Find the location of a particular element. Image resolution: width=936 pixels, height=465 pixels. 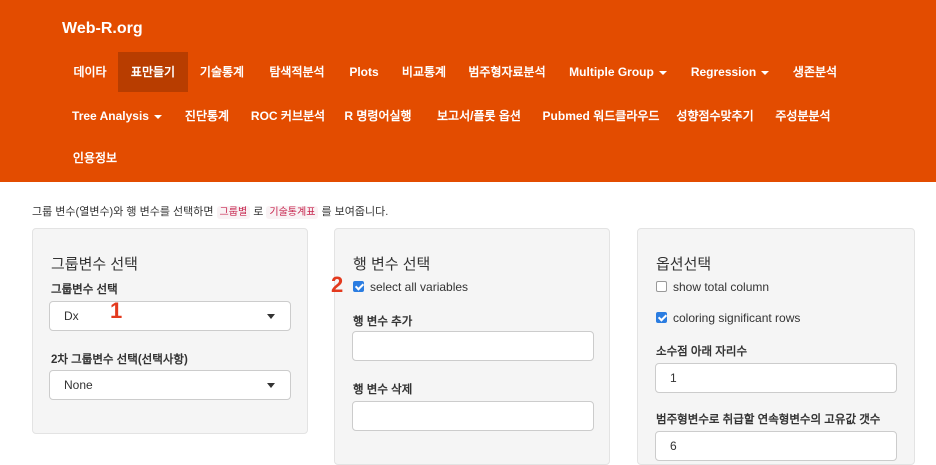

nav-item-comparison: 비교통계 is located at coordinates (424, 72).